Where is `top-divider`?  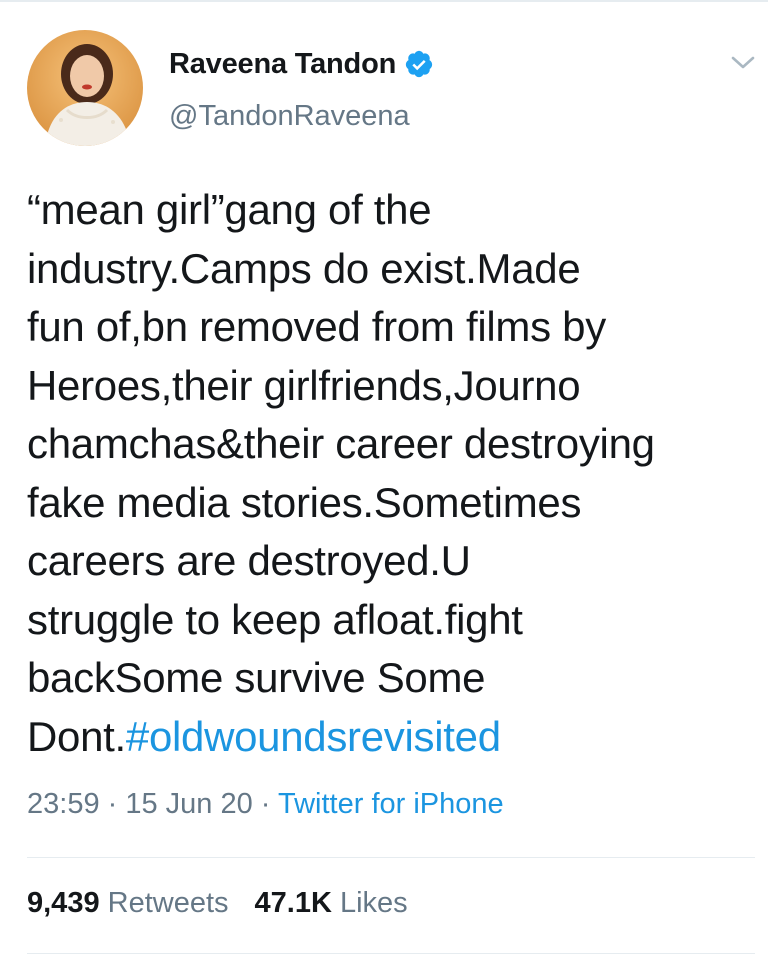 top-divider is located at coordinates (384, 1).